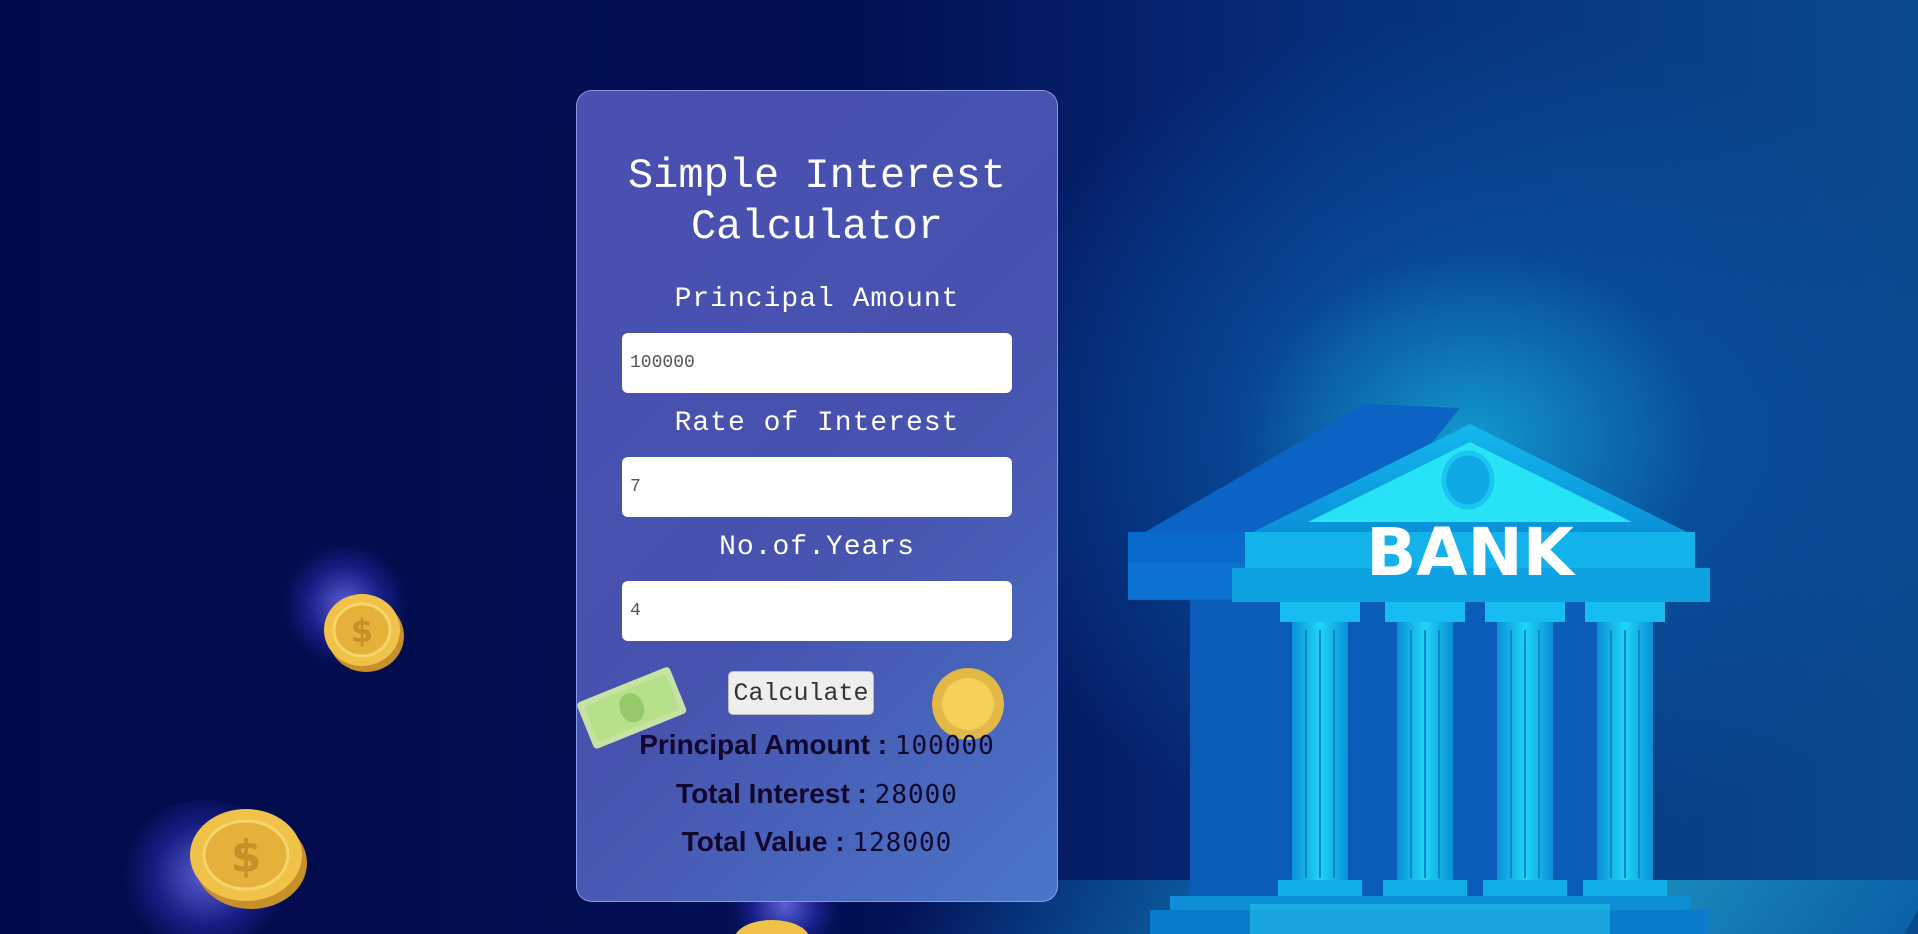 The height and width of the screenshot is (934, 1918). What do you see at coordinates (916, 795) in the screenshot?
I see `result-interest-value: 28000` at bounding box center [916, 795].